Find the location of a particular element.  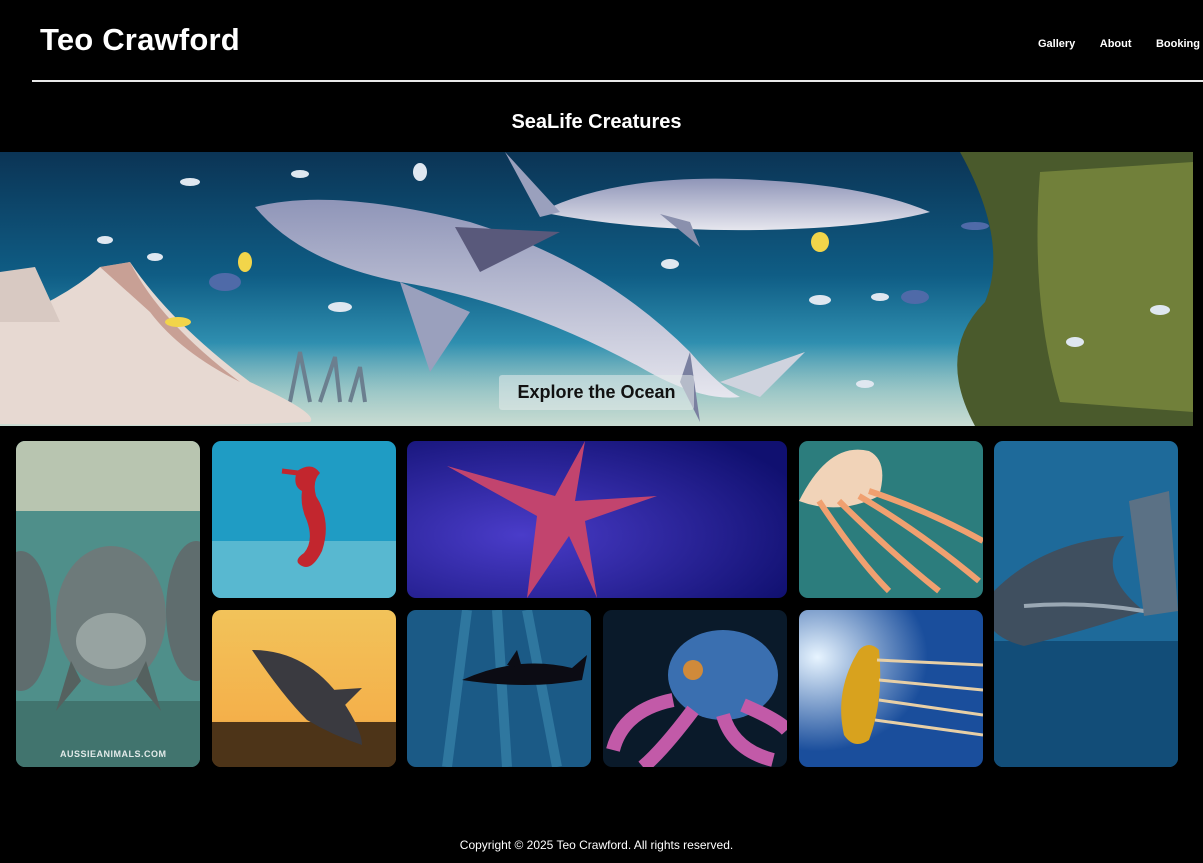

main-nav: Gallery About Booking is located at coordinates (1120, 42).